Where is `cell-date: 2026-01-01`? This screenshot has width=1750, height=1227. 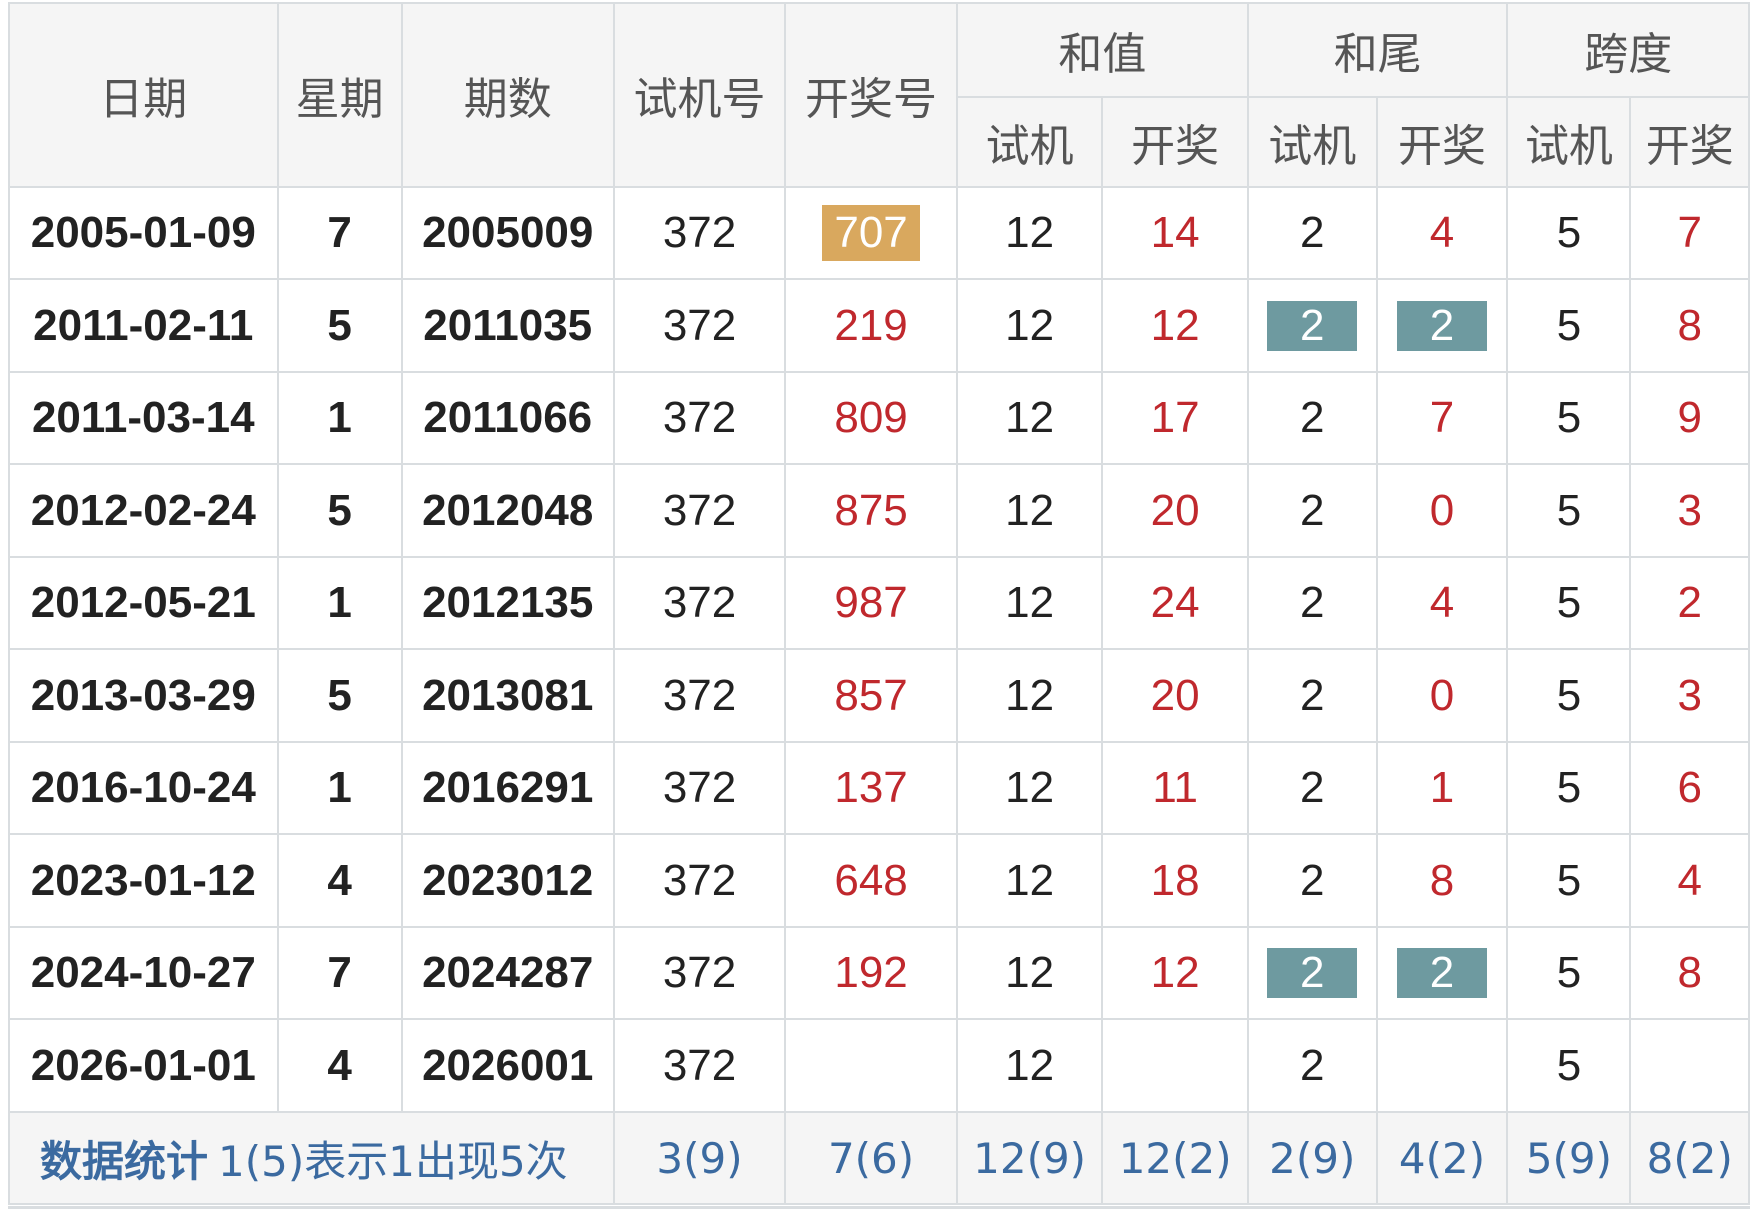 cell-date: 2026-01-01 is located at coordinates (143, 1065).